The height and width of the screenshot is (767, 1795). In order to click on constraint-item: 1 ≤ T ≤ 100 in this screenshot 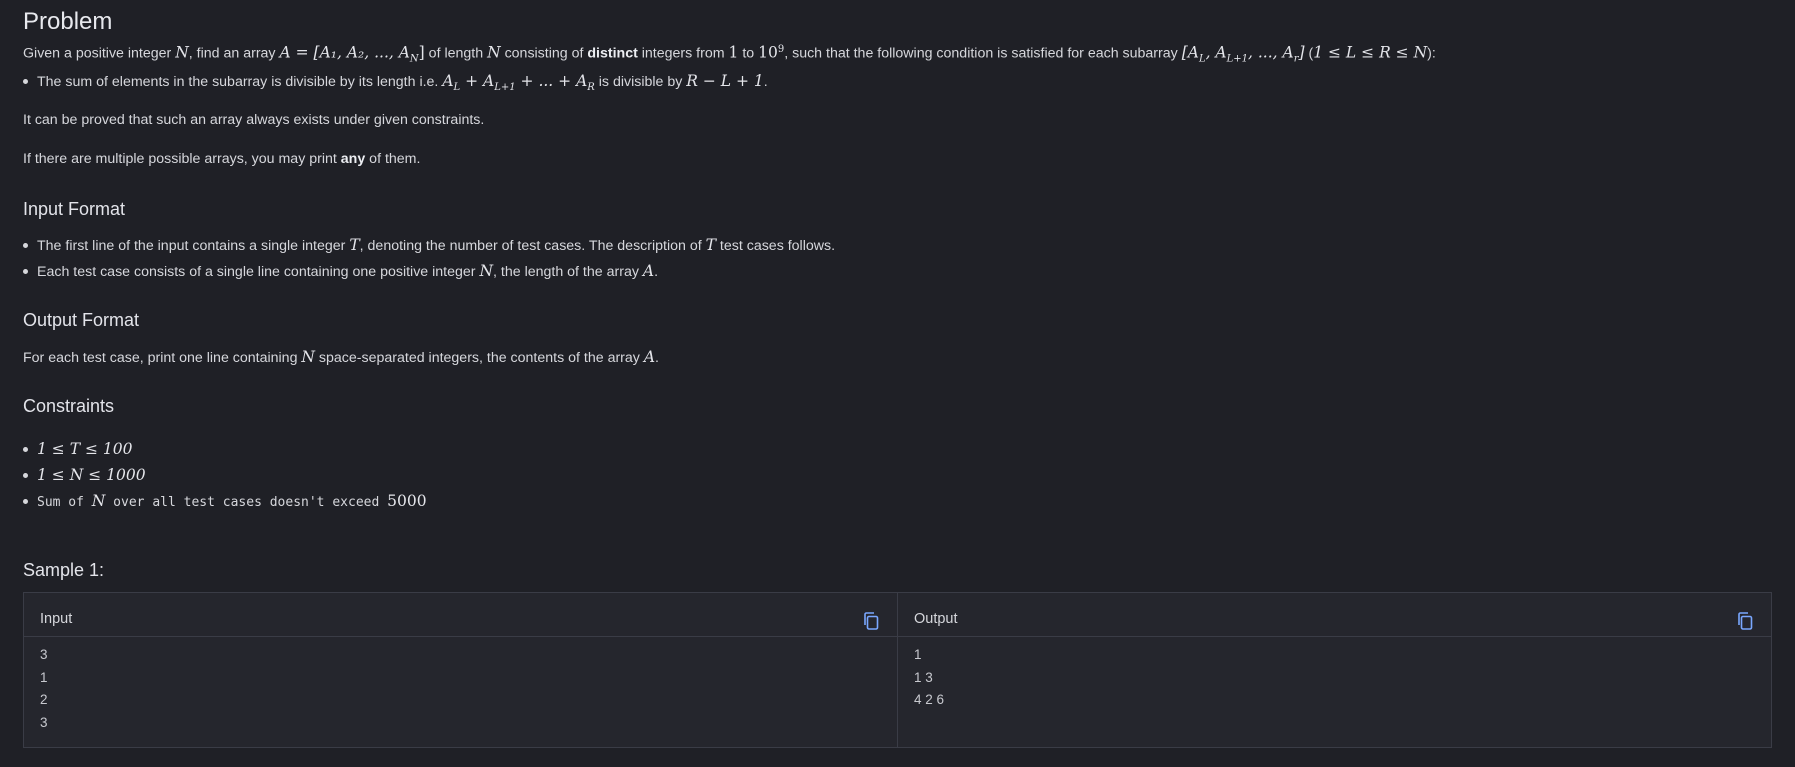, I will do `click(225, 449)`.